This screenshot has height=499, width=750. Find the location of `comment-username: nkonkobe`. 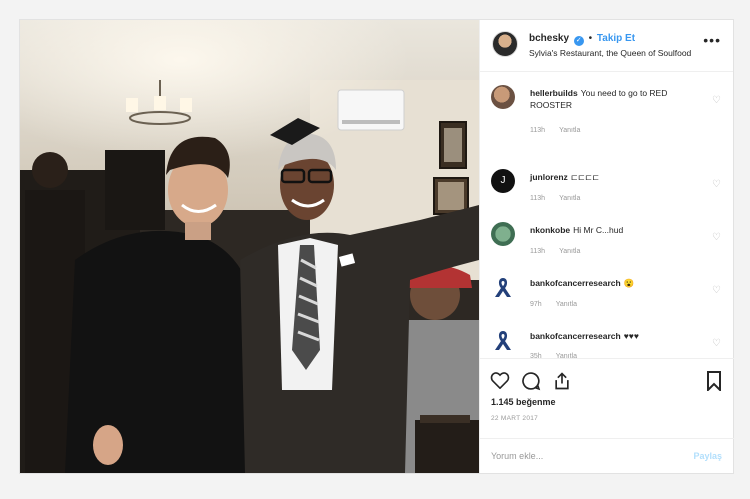

comment-username: nkonkobe is located at coordinates (550, 230).